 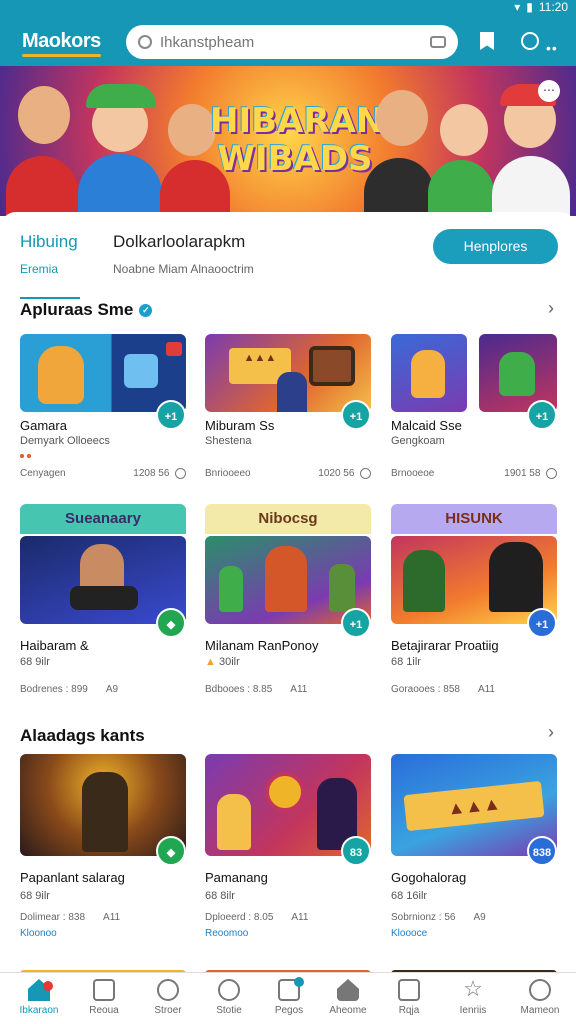 I want to click on card-subtitle: Demyark Olloeecs, so click(x=65, y=441).